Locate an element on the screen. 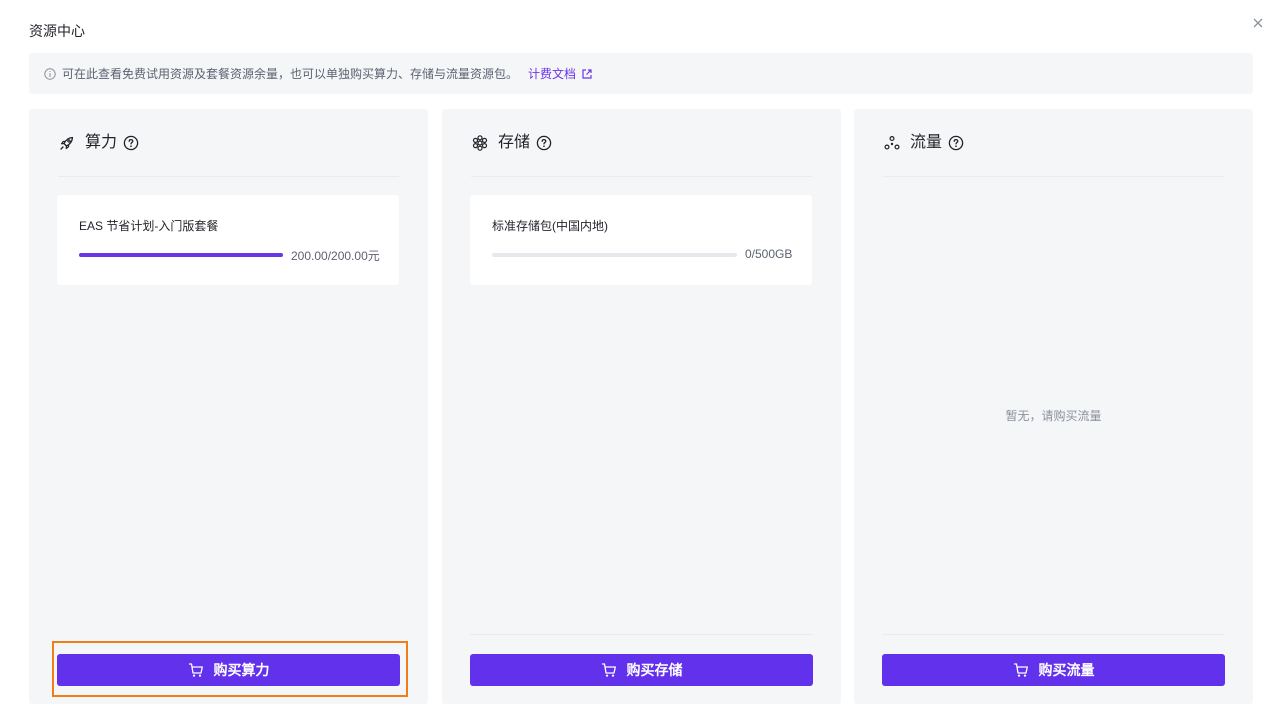 This screenshot has width=1276, height=713. buy-compute-label: 购买算力 is located at coordinates (241, 670).